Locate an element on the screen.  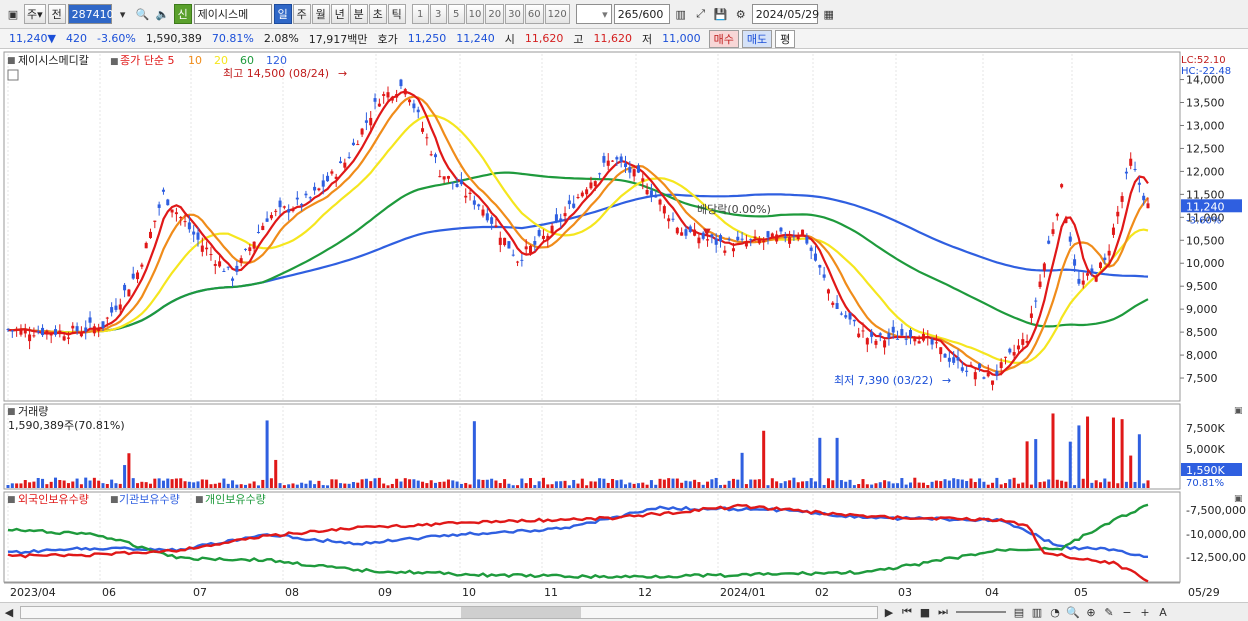
count-total: /600 is located at coordinates (651, 14).